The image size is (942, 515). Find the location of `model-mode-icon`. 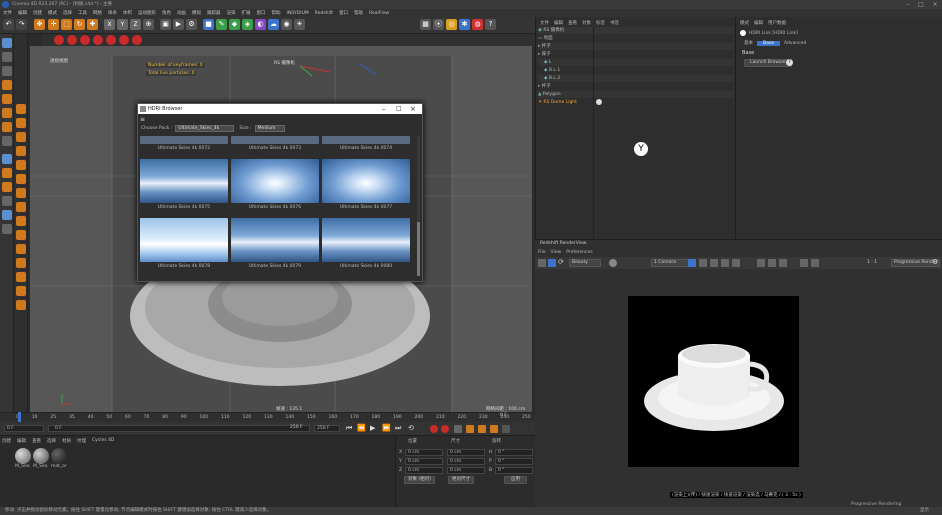

model-mode-icon is located at coordinates (7, 57).